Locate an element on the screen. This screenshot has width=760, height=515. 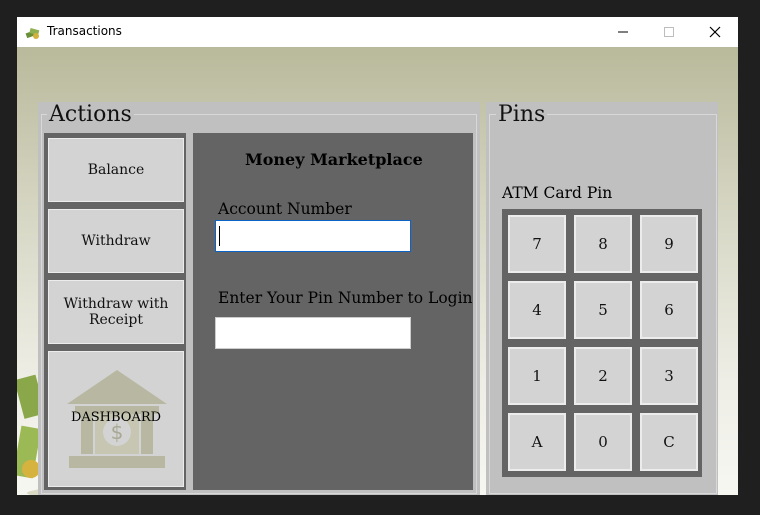
key-0: 0 is located at coordinates (603, 442).